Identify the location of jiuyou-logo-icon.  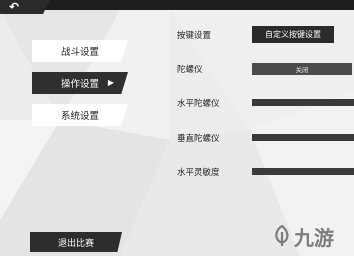
(282, 235).